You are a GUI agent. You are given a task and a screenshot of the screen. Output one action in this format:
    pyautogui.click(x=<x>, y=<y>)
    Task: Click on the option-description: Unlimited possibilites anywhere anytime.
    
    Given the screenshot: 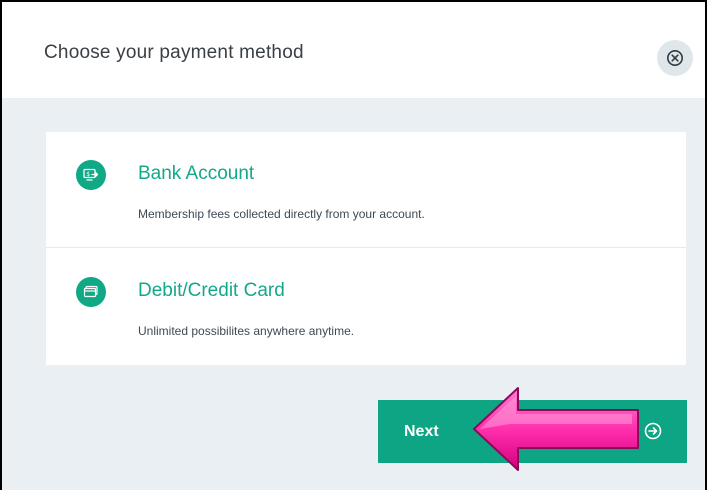 What is the action you would take?
    pyautogui.click(x=246, y=331)
    